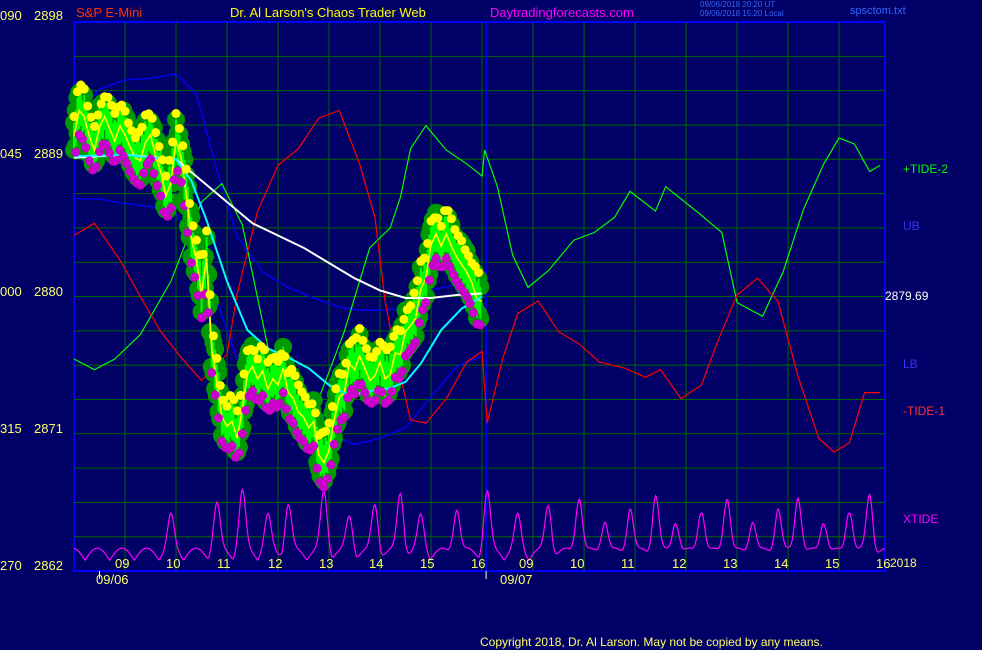 The width and height of the screenshot is (982, 650). Describe the element at coordinates (11, 428) in the screenshot. I see `y-index-label: 315` at that location.